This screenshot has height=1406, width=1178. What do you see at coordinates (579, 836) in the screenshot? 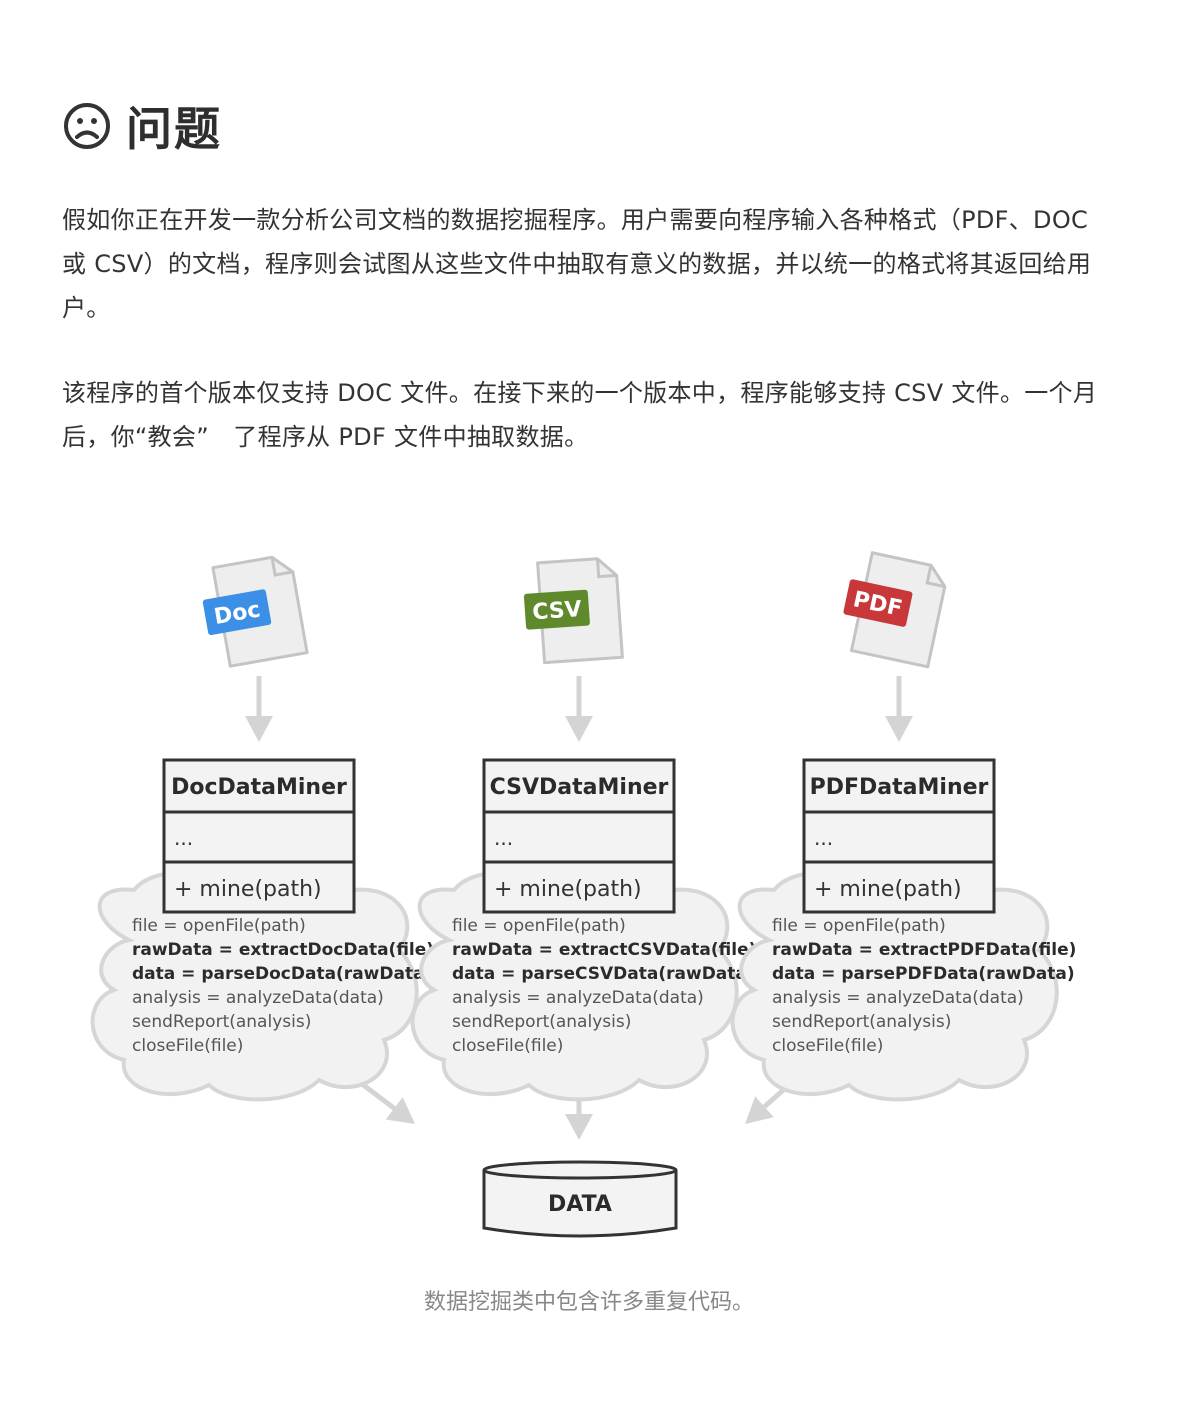
I see `csv-class-box: CSVDataMiner... + mine(path)` at bounding box center [579, 836].